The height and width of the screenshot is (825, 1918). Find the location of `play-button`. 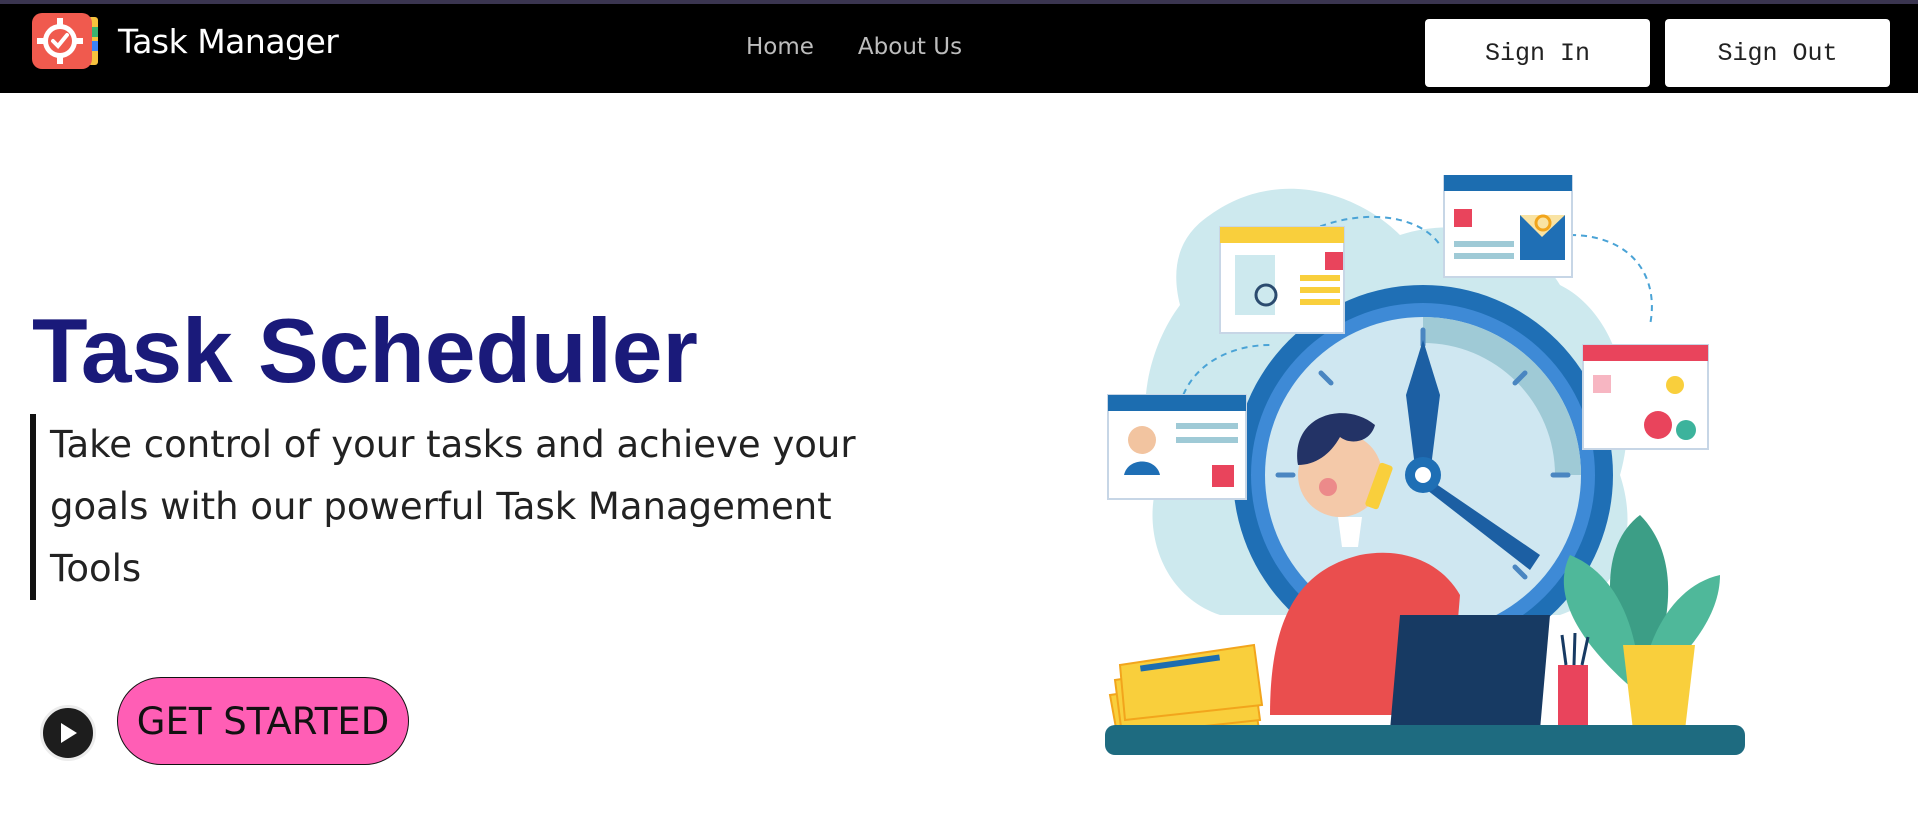

play-button is located at coordinates (68, 733).